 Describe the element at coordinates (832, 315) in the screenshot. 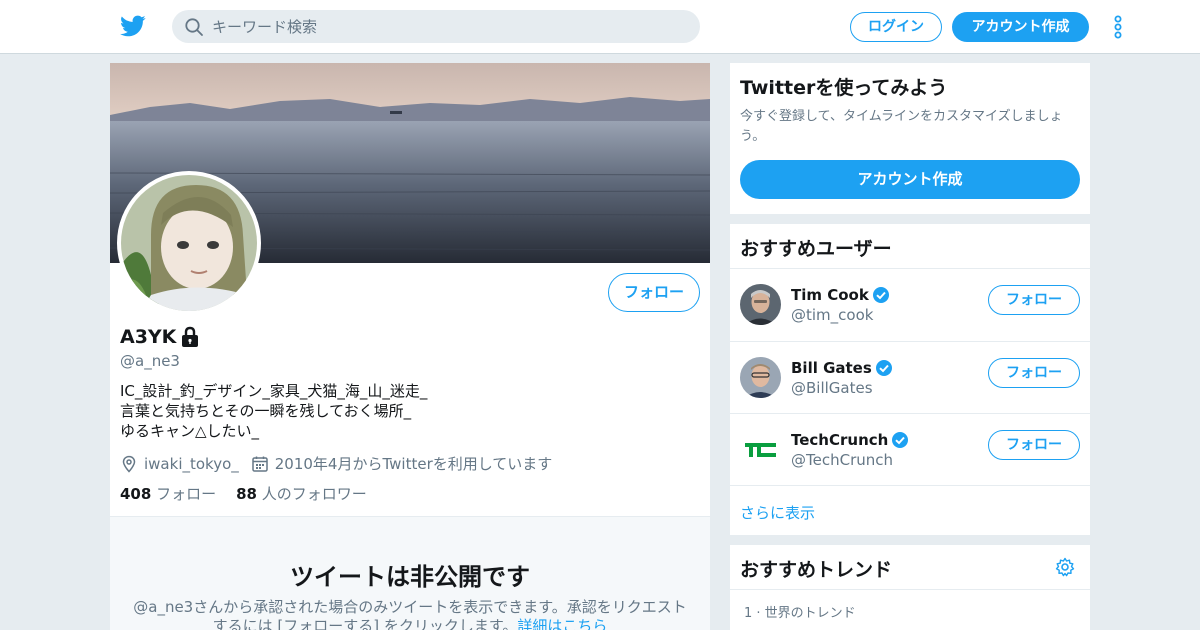

I see `user-handle: @tim_cook` at that location.